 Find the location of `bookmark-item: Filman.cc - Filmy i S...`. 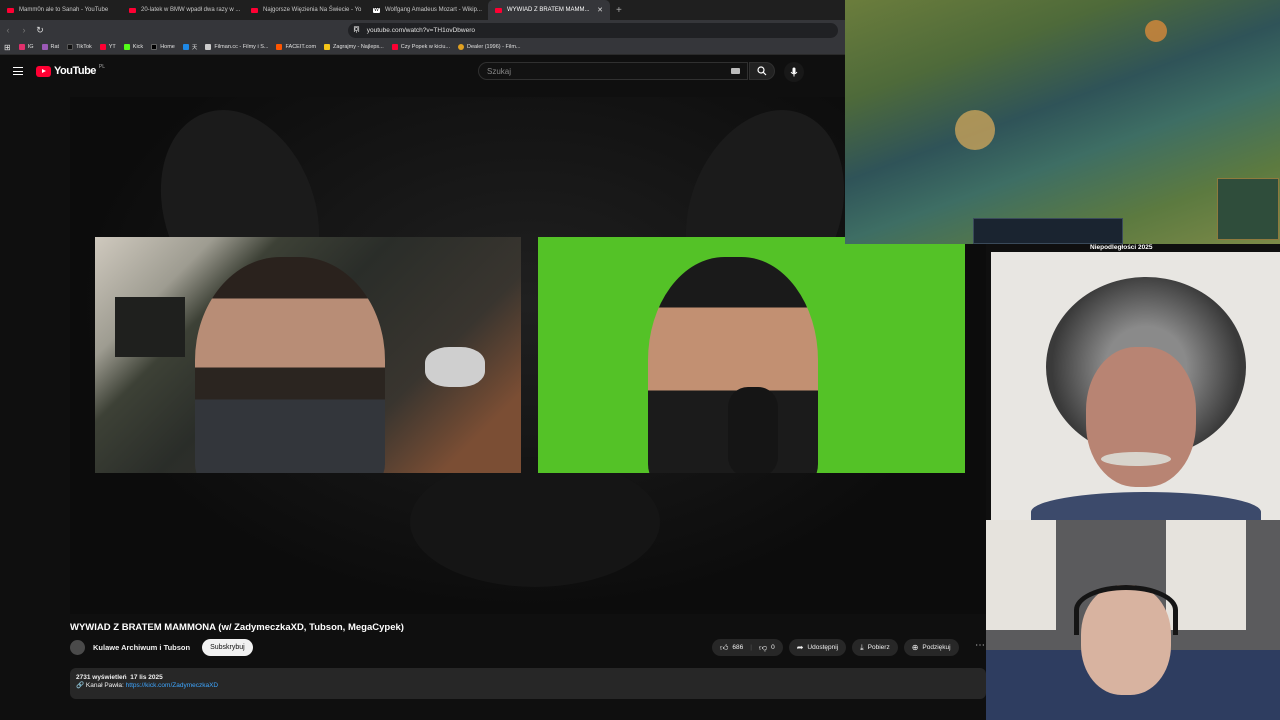

bookmark-item: Filman.cc - Filmy i S... is located at coordinates (236, 47).